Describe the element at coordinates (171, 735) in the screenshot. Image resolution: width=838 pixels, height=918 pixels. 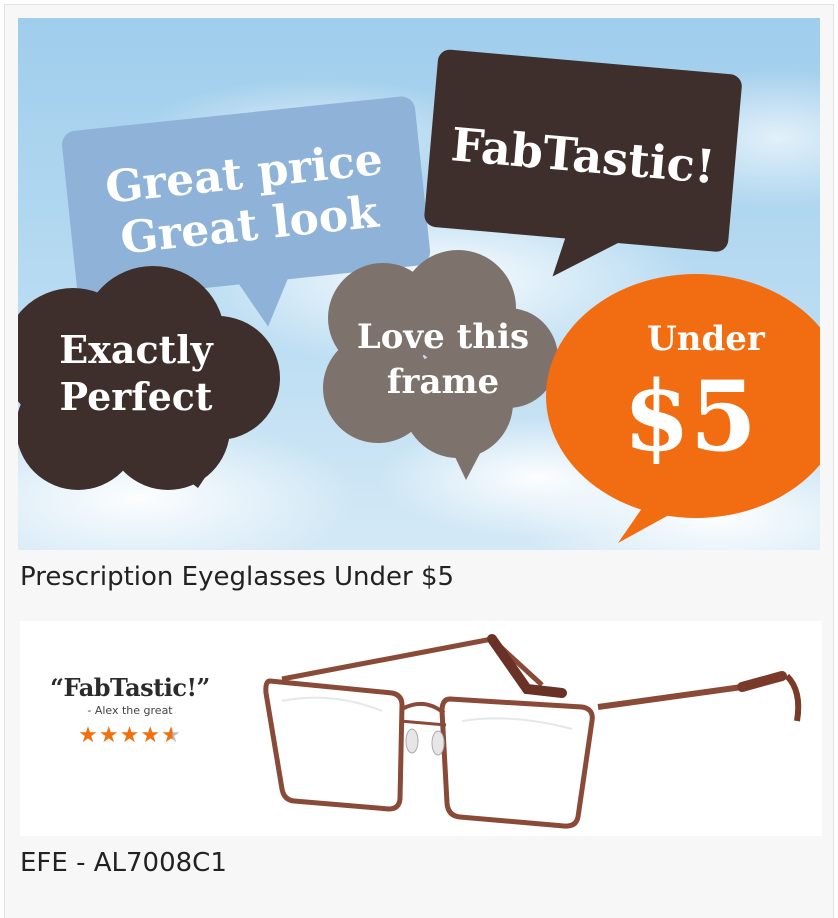
I see `half-star-icon: ★` at that location.